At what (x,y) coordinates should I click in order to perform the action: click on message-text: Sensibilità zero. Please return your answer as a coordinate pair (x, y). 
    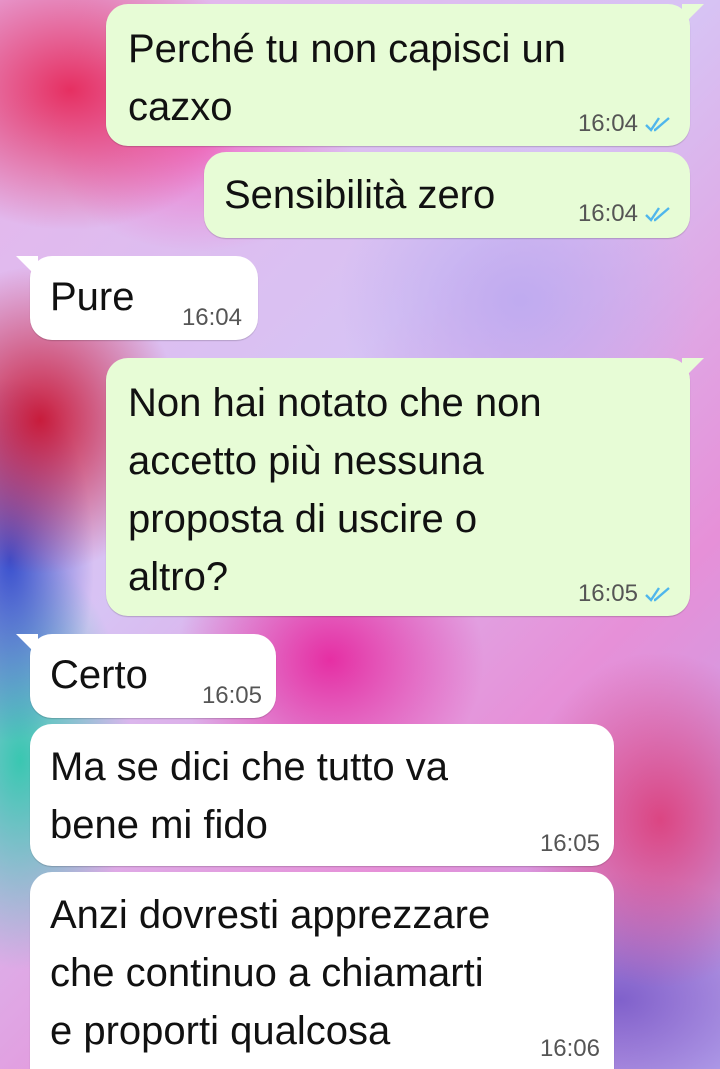
    Looking at the image, I should click on (360, 195).